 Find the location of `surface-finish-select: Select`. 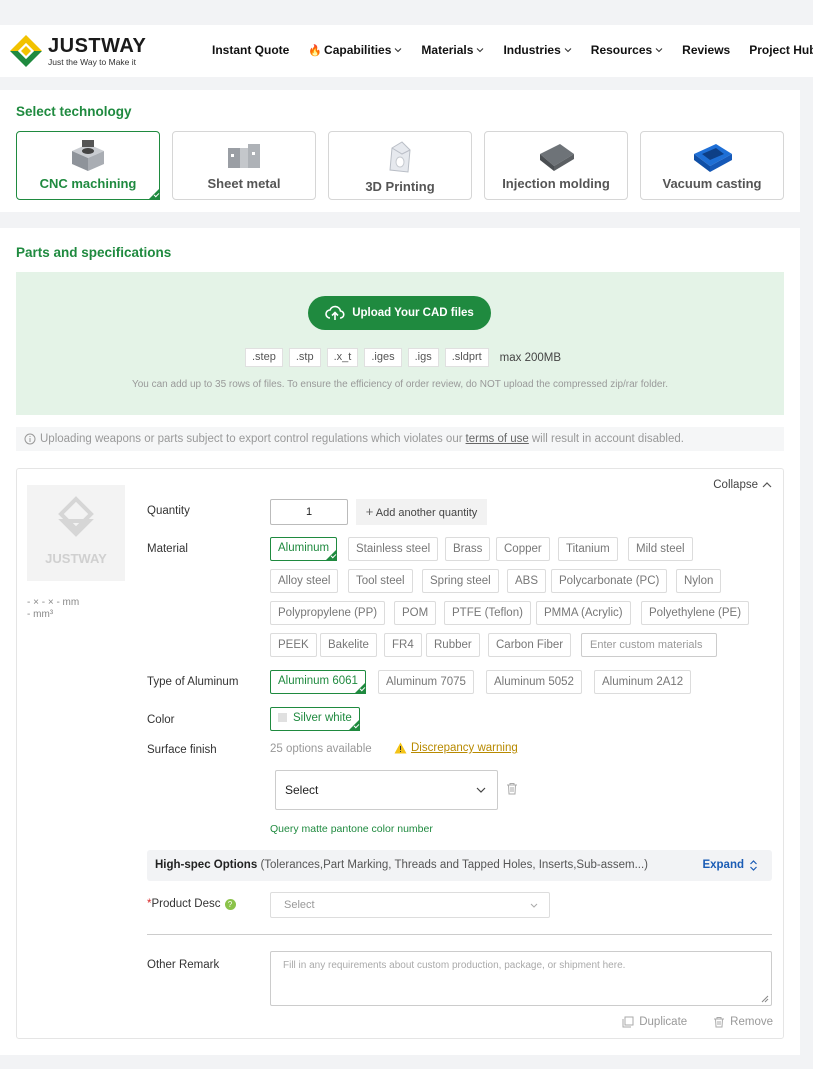

surface-finish-select: Select is located at coordinates (386, 790).